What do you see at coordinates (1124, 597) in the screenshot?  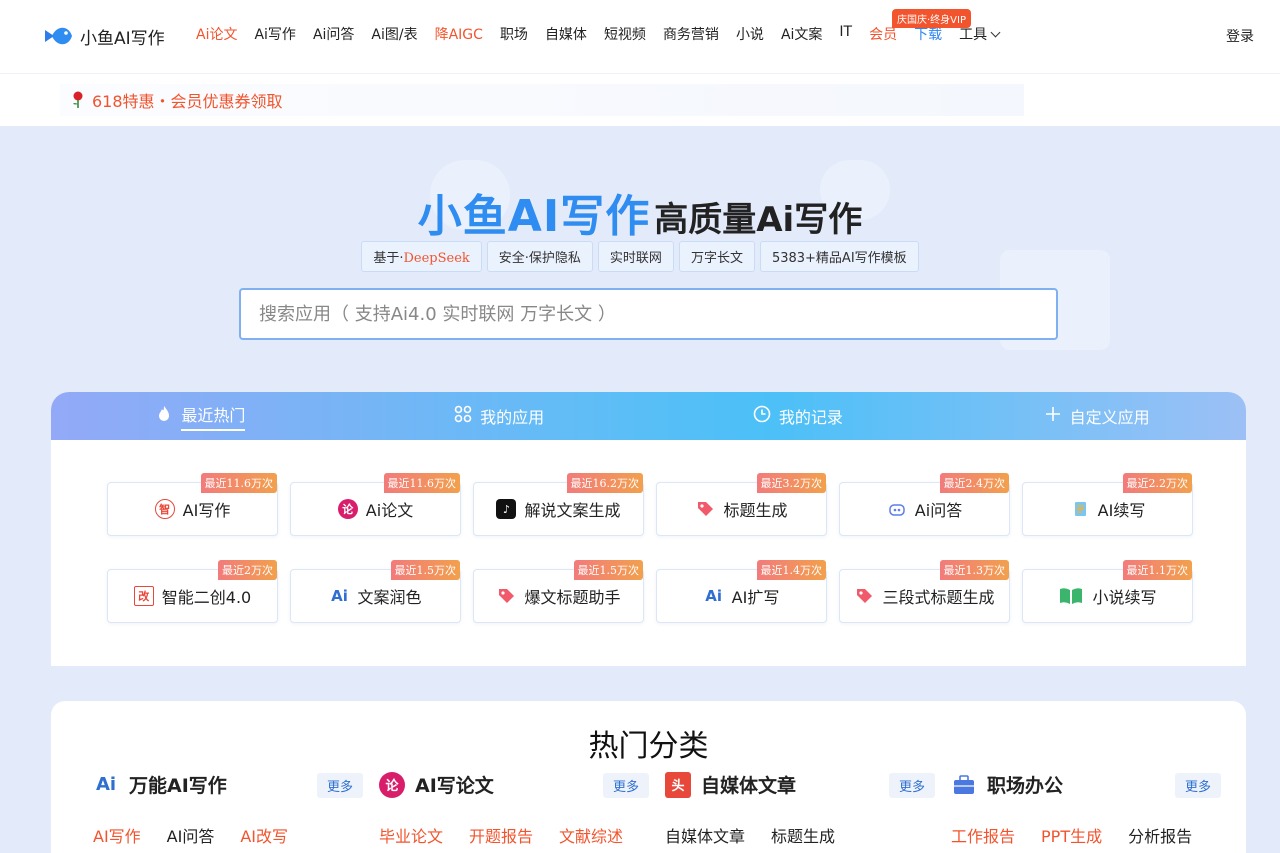 I see `app-label: 小说续写` at bounding box center [1124, 597].